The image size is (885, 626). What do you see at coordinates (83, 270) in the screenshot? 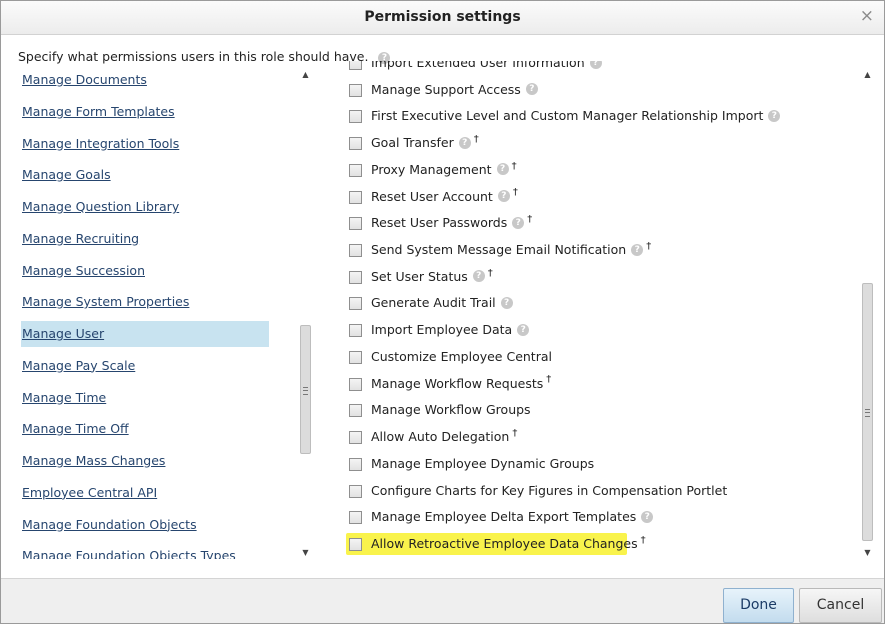
I see `category-link: Manage Succession` at bounding box center [83, 270].